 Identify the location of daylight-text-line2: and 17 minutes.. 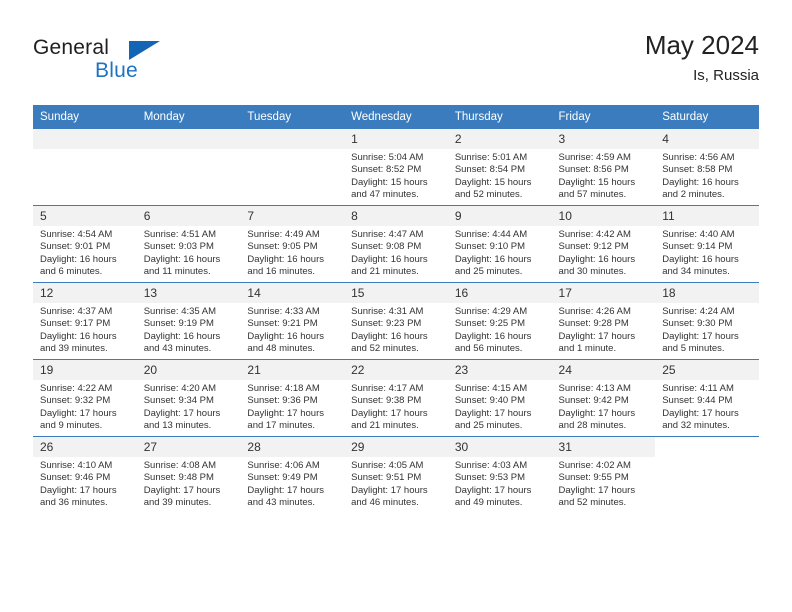
(281, 426).